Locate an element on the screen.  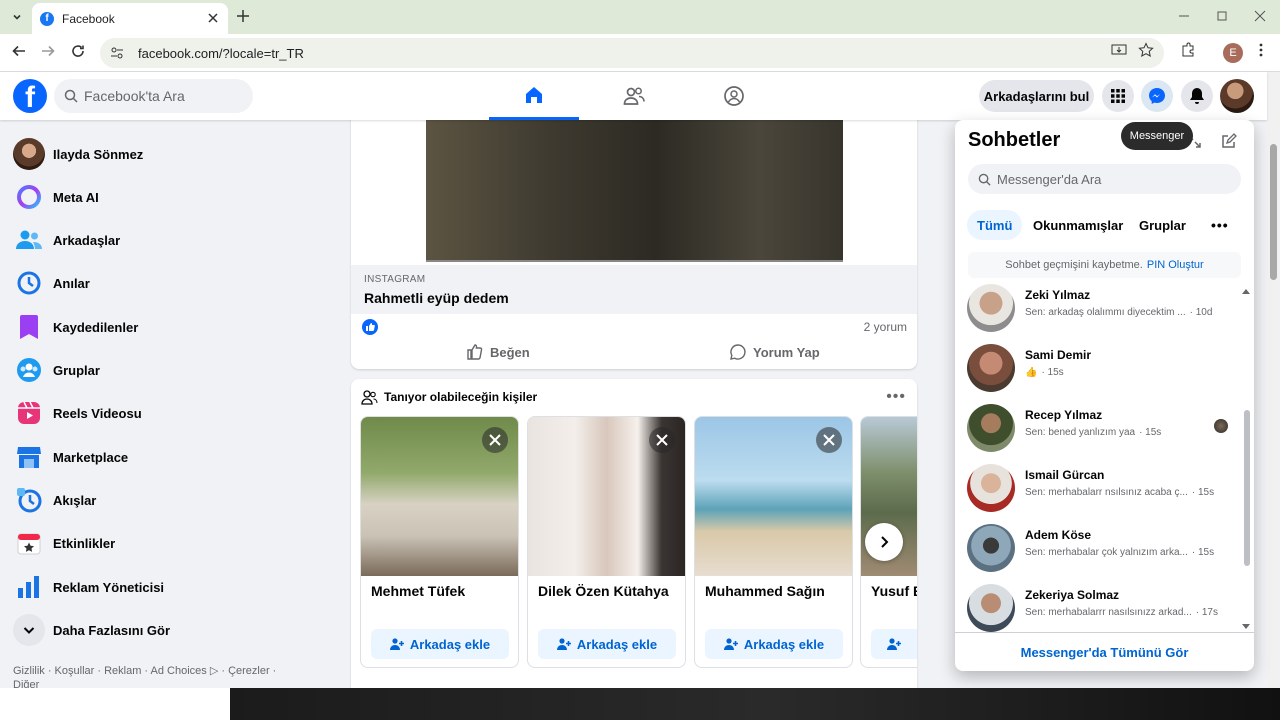
sidebar-item-see-more: Daha Fazlasını Gör is located at coordinates (168, 630).